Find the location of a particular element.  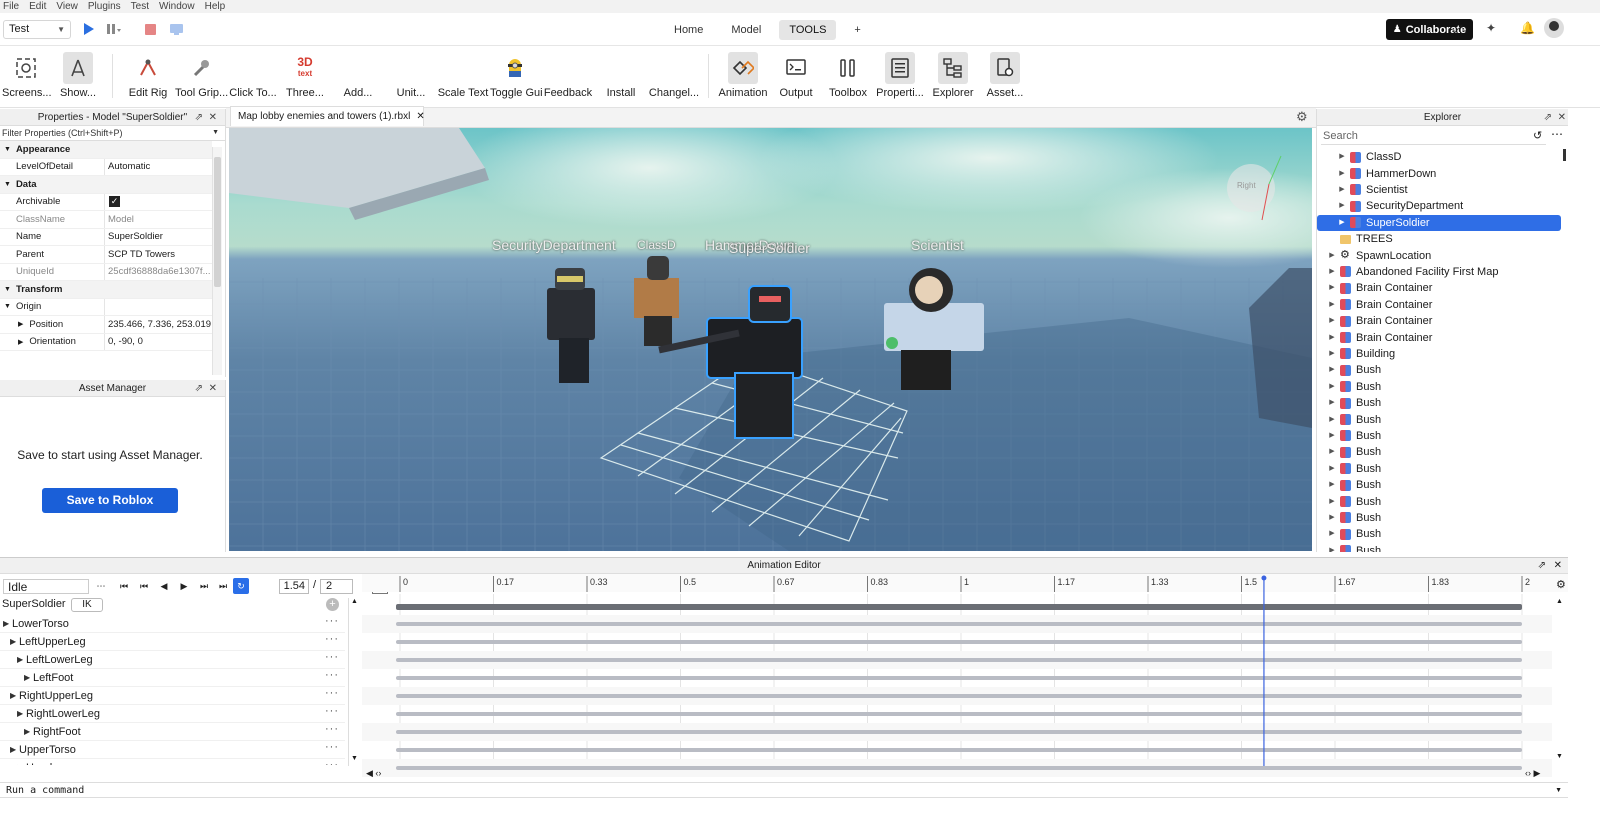

explorer-item: ▶ Brain Container is located at coordinates (1439, 288).